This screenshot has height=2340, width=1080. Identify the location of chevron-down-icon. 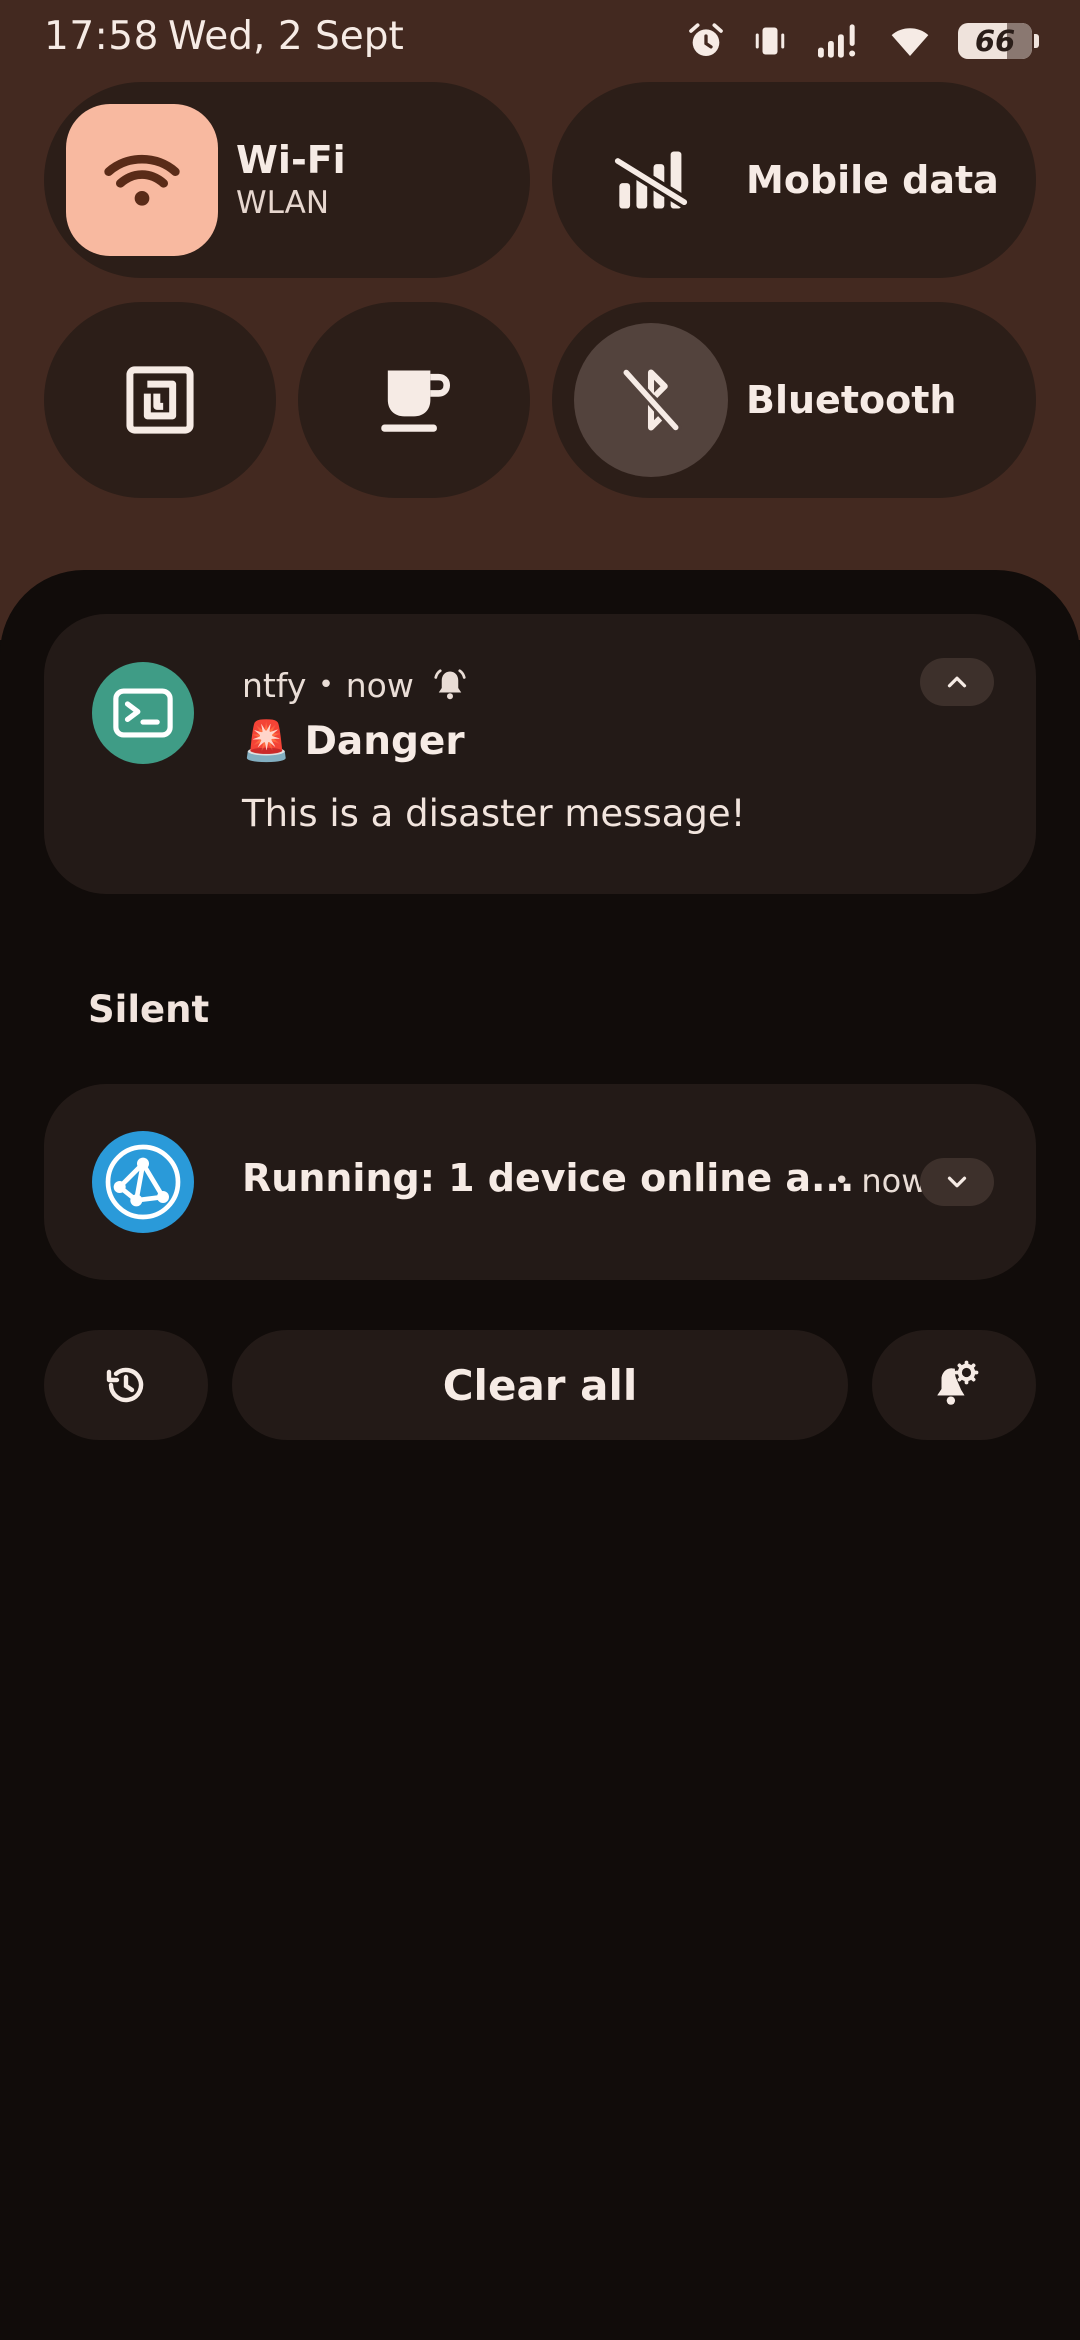
(957, 1182).